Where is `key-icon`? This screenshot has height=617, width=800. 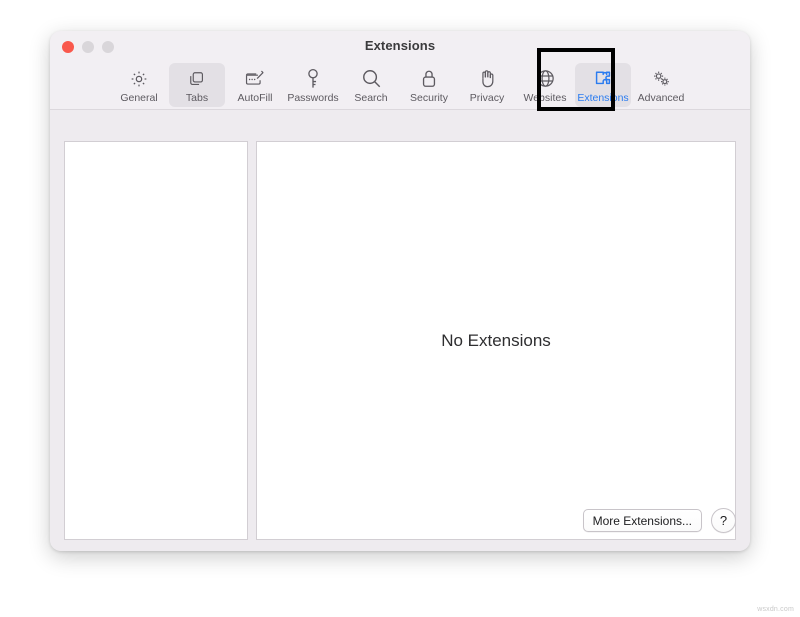
key-icon is located at coordinates (313, 78).